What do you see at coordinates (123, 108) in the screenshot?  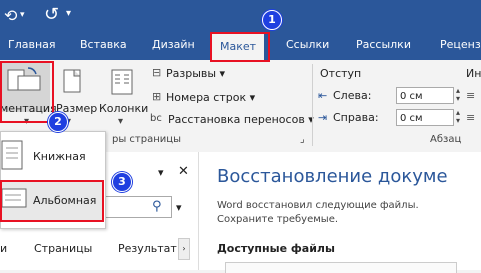 I see `columns-button: Колонки` at bounding box center [123, 108].